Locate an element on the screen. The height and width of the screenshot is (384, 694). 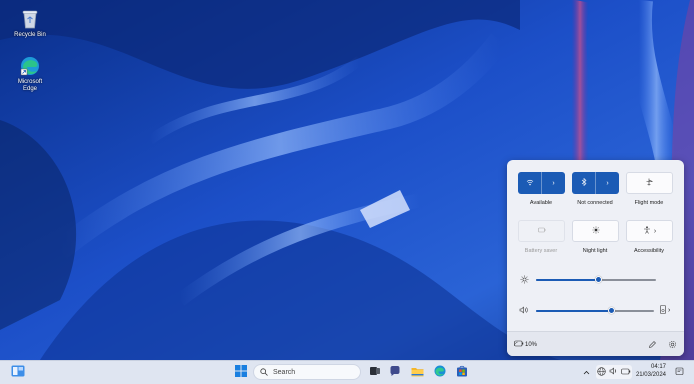
desktop-icon-label: Recycle Bin is located at coordinates (30, 35).